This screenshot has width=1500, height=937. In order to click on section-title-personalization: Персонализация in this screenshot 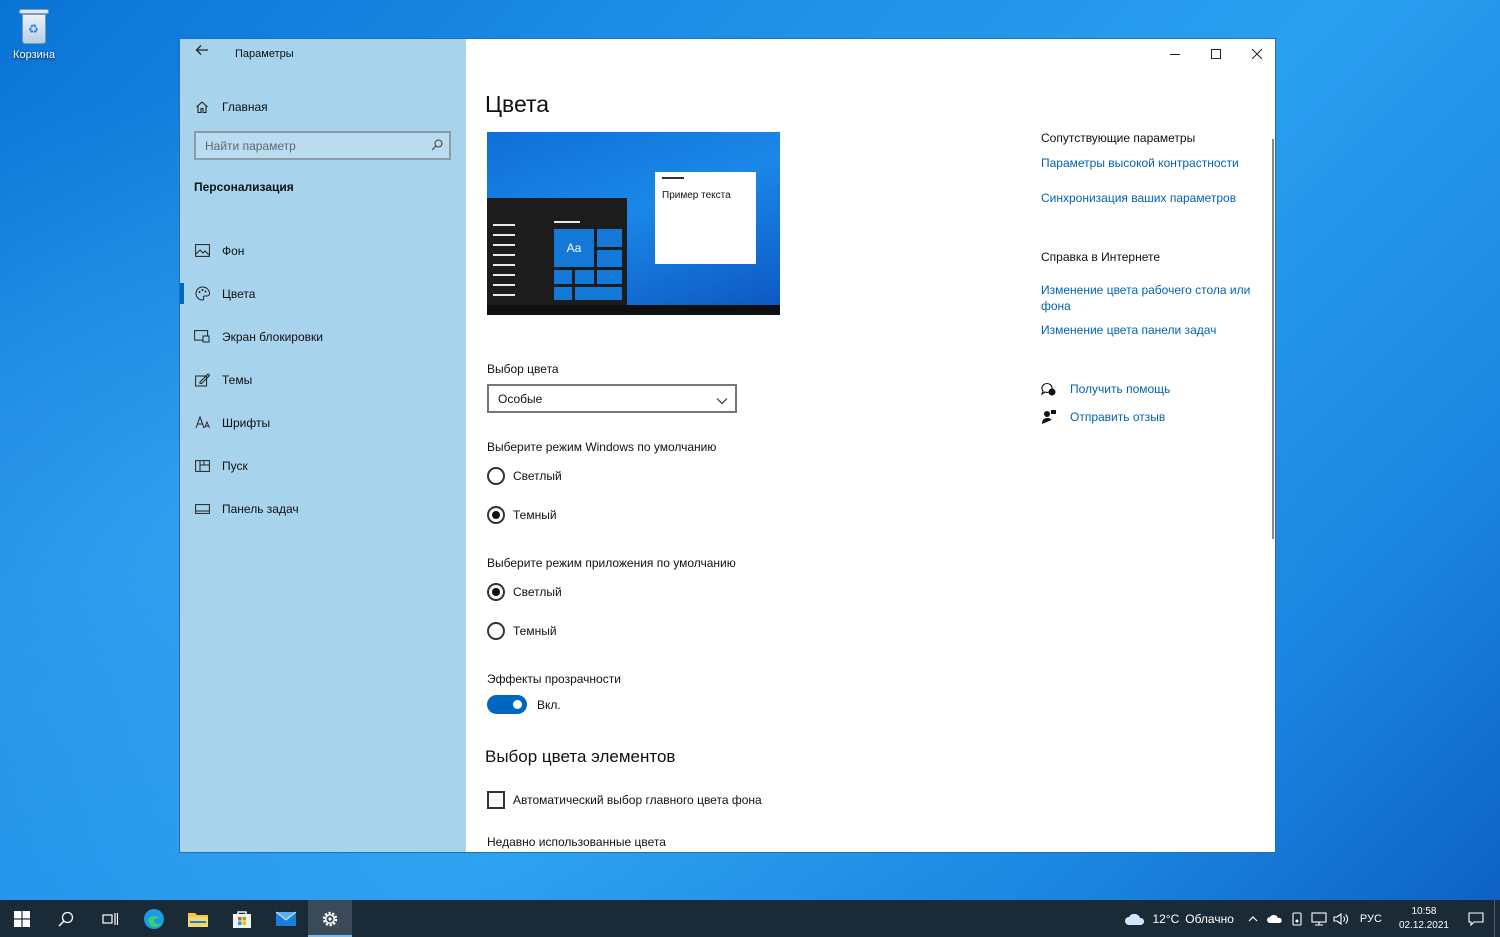, I will do `click(244, 187)`.